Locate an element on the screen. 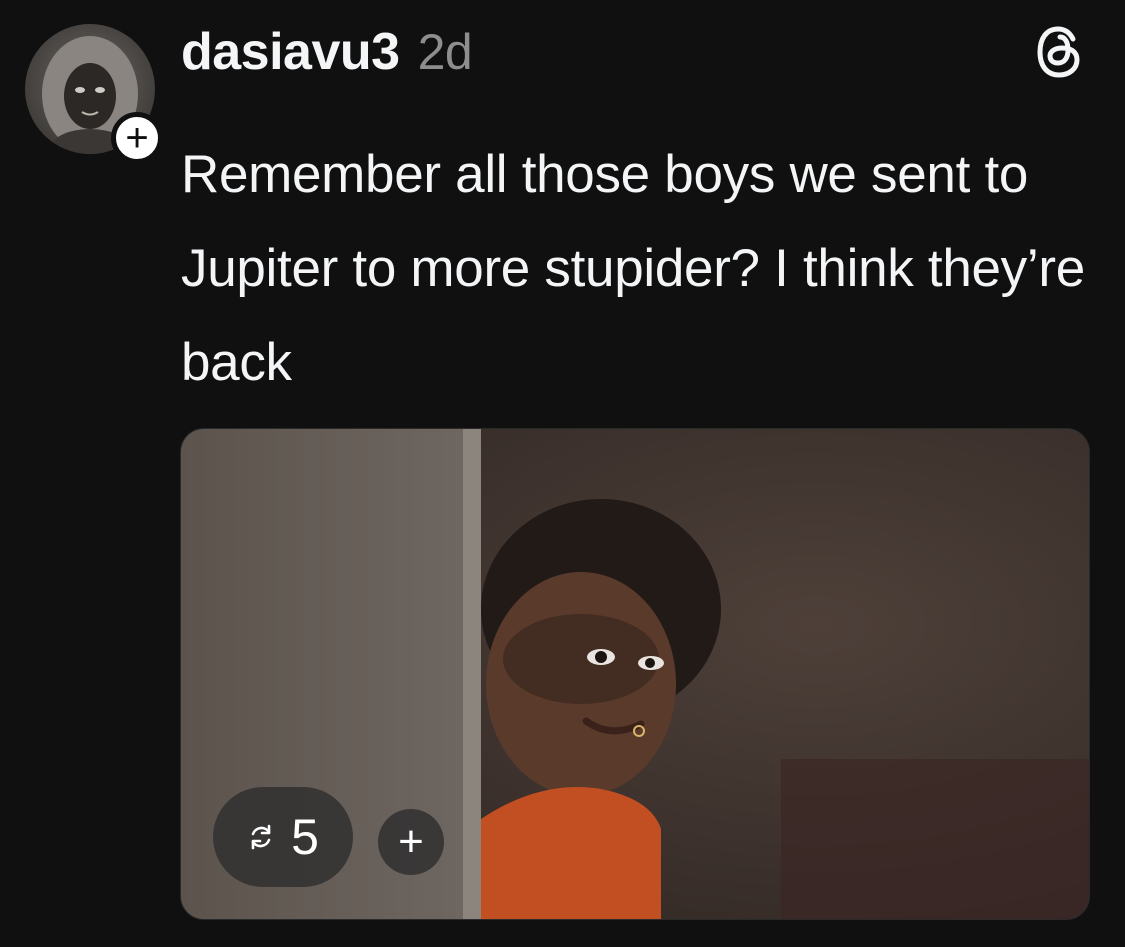  post-header: dasiavu3 2d is located at coordinates (327, 52).